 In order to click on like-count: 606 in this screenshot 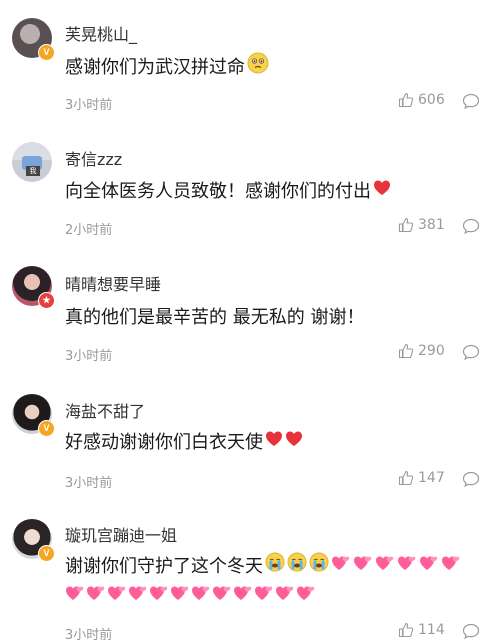, I will do `click(431, 100)`.